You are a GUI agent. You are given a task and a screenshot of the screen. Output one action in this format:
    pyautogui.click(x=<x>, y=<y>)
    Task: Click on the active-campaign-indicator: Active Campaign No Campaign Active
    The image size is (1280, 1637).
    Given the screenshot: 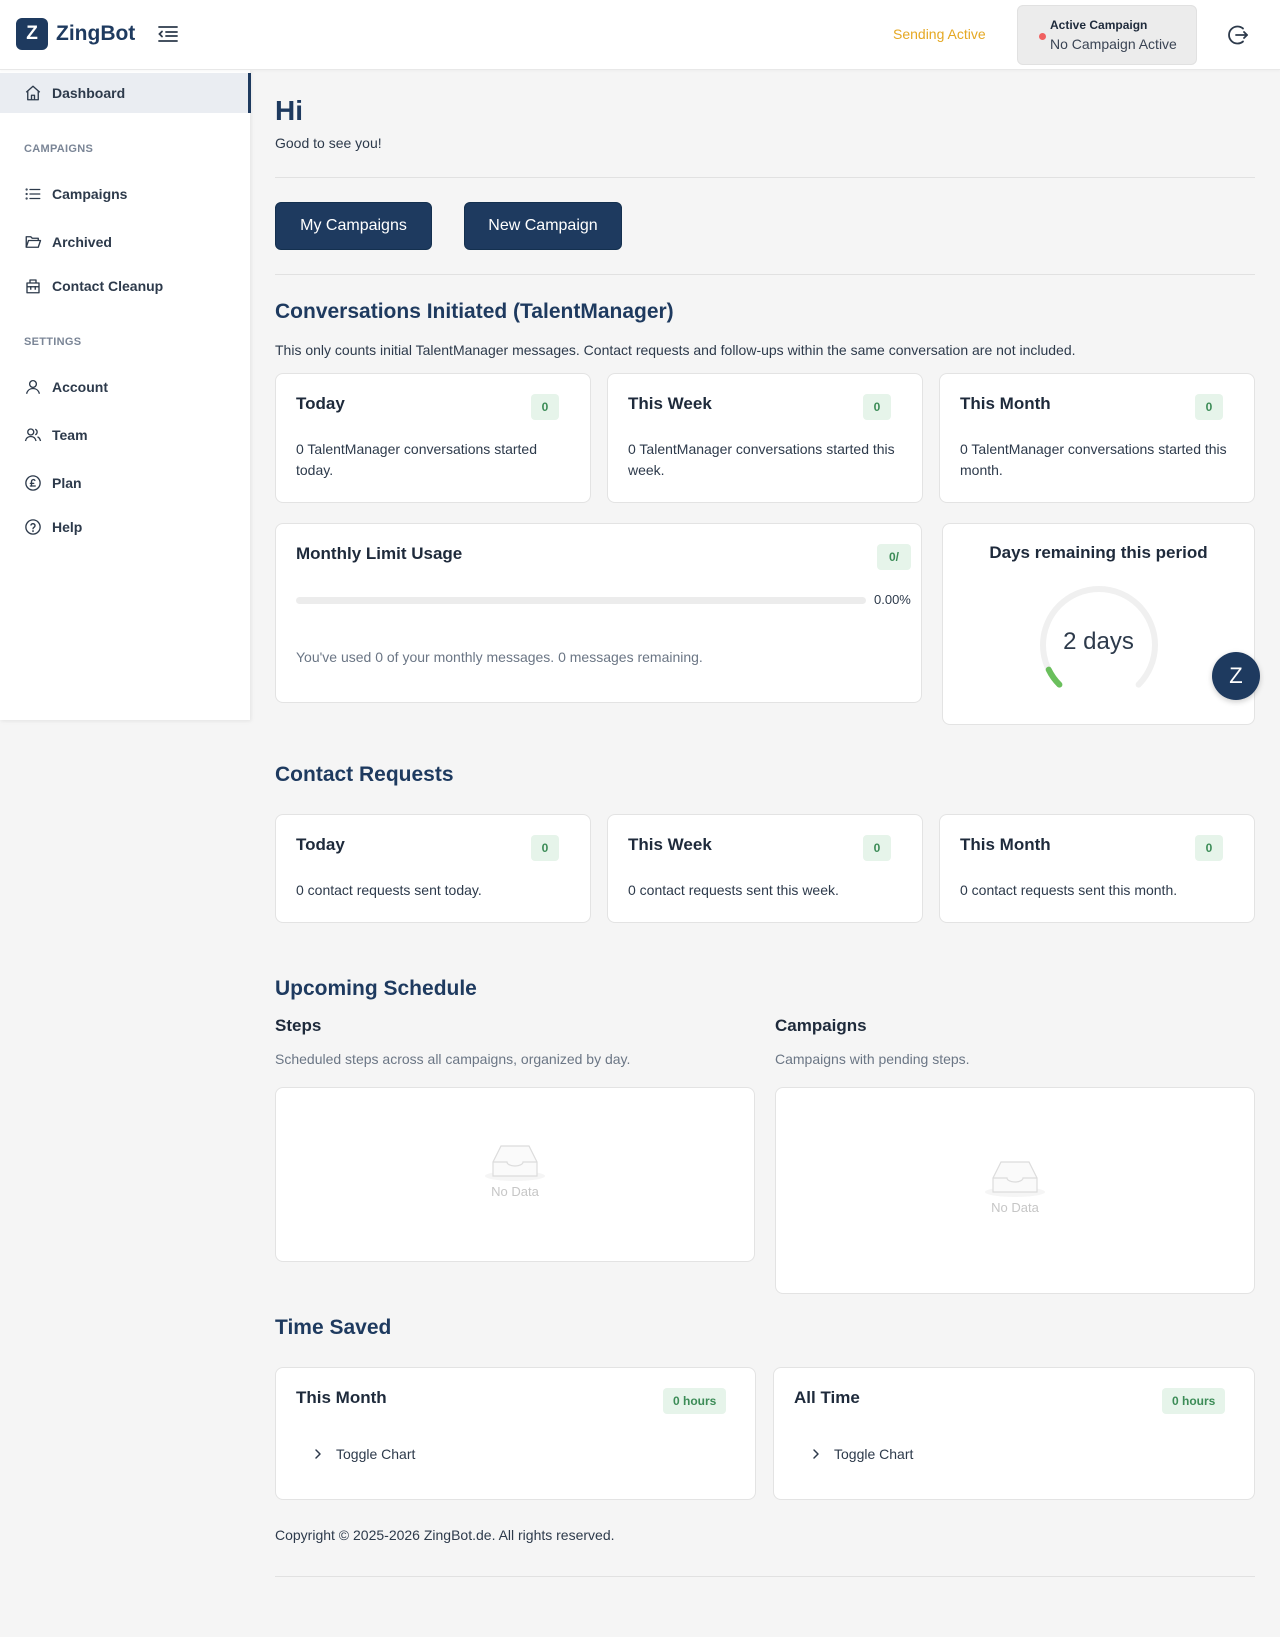 What is the action you would take?
    pyautogui.click(x=1107, y=35)
    